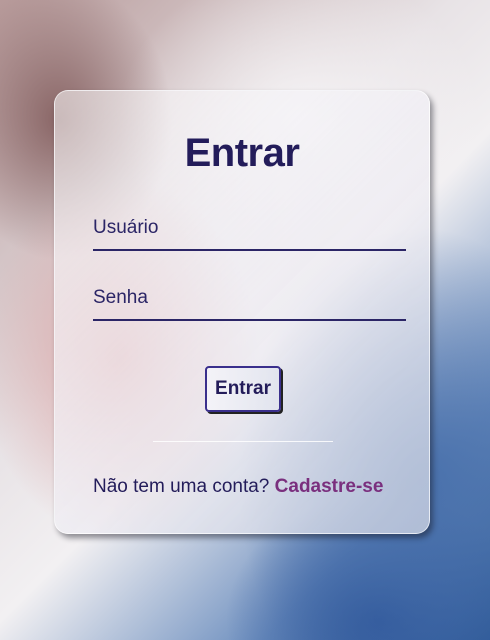 This screenshot has height=640, width=490. I want to click on signup-link: Cadastre-se, so click(329, 486).